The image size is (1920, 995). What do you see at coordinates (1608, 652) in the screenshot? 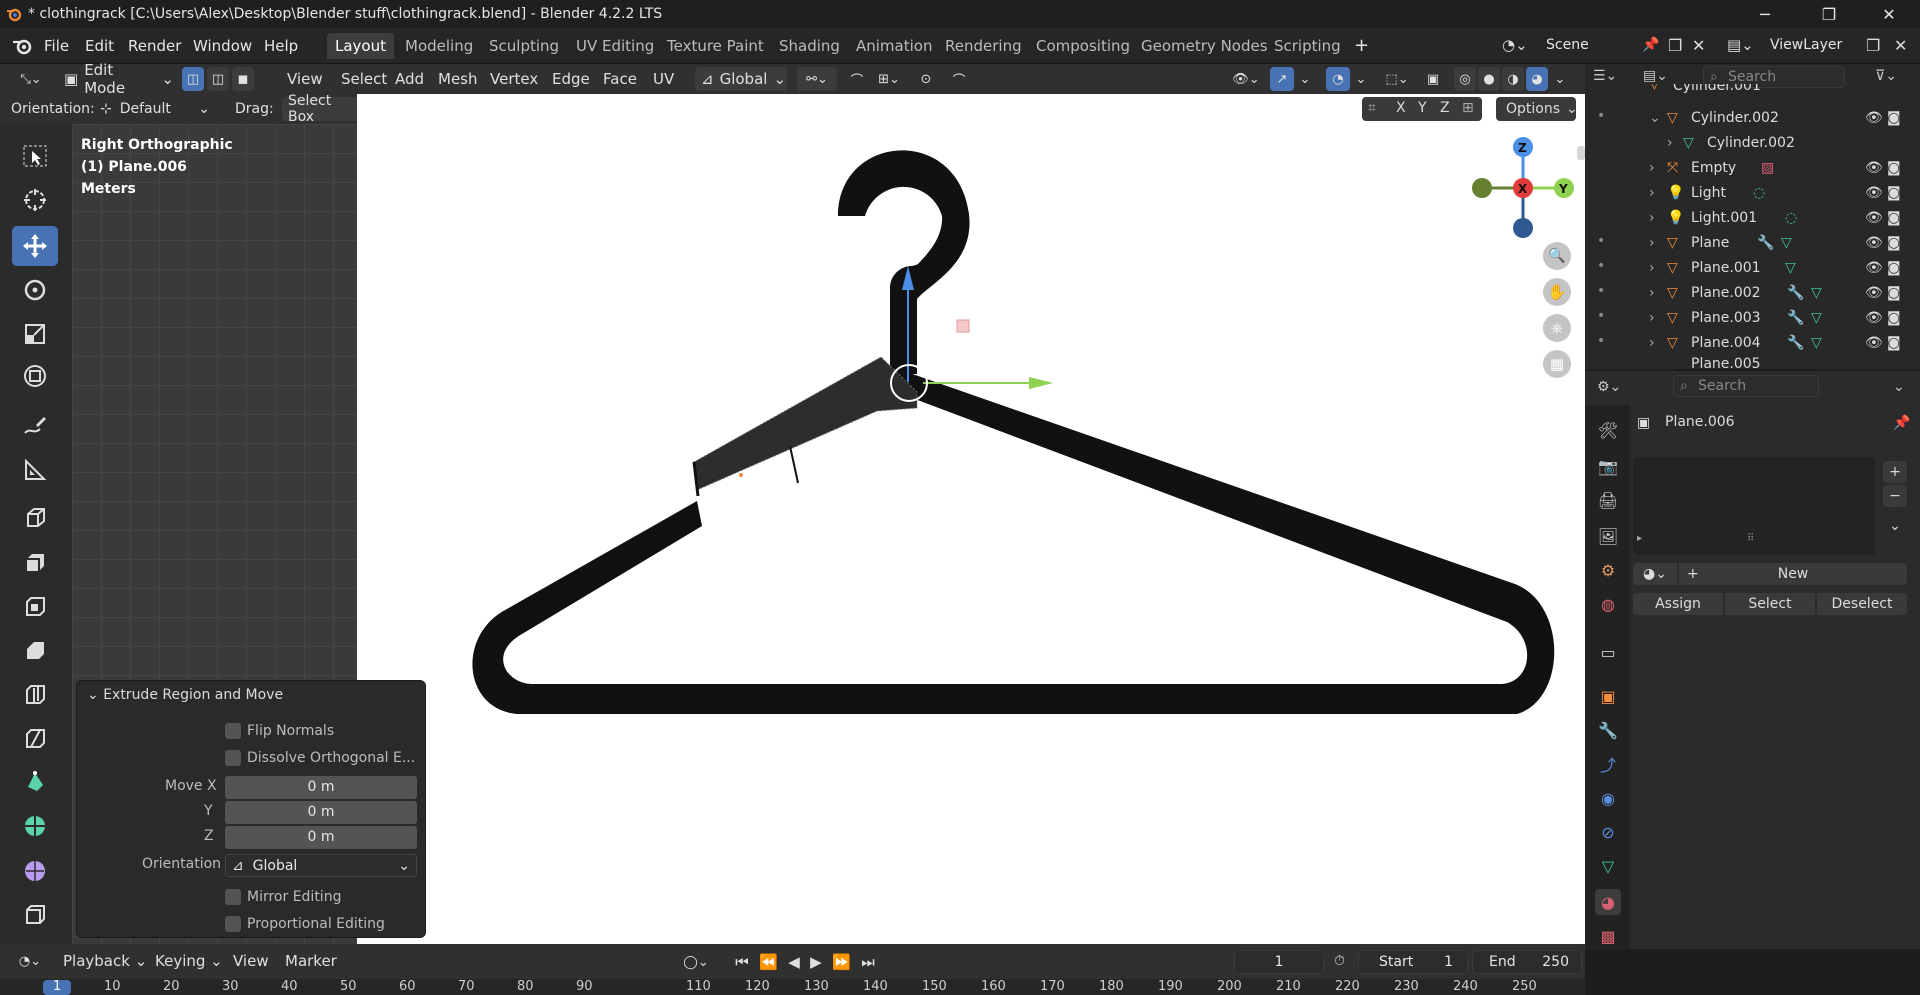
I see `collection-tab-icon: ▭` at bounding box center [1608, 652].